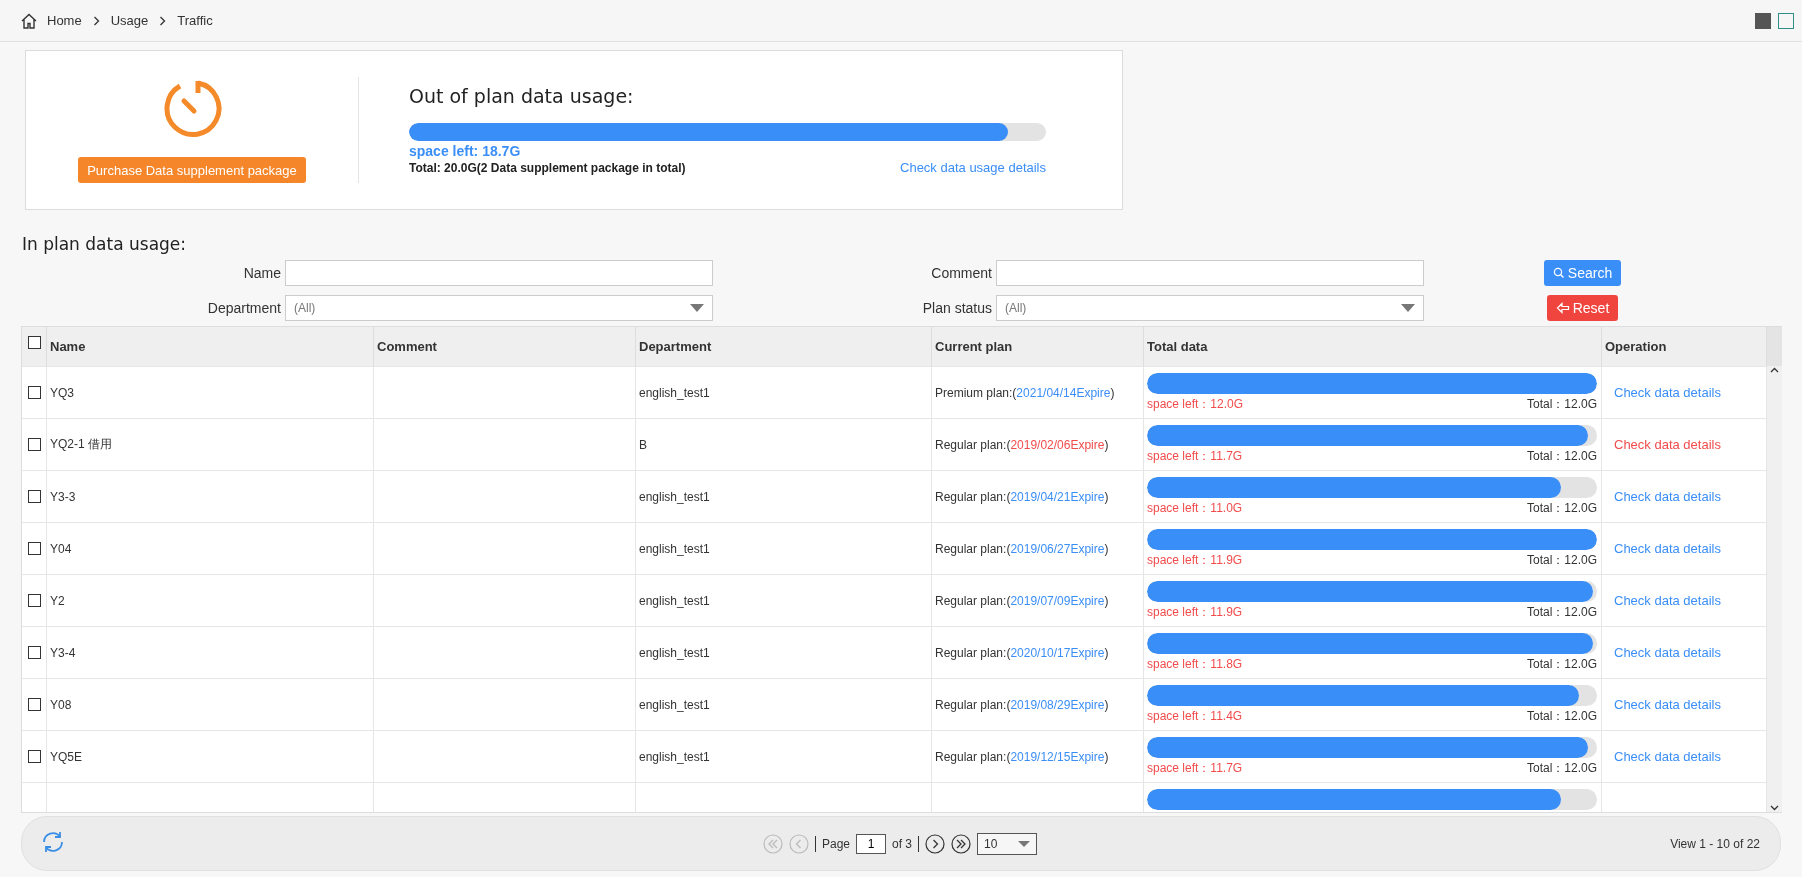 The width and height of the screenshot is (1802, 877). What do you see at coordinates (1786, 20) in the screenshot?
I see `outlined-square-icon` at bounding box center [1786, 20].